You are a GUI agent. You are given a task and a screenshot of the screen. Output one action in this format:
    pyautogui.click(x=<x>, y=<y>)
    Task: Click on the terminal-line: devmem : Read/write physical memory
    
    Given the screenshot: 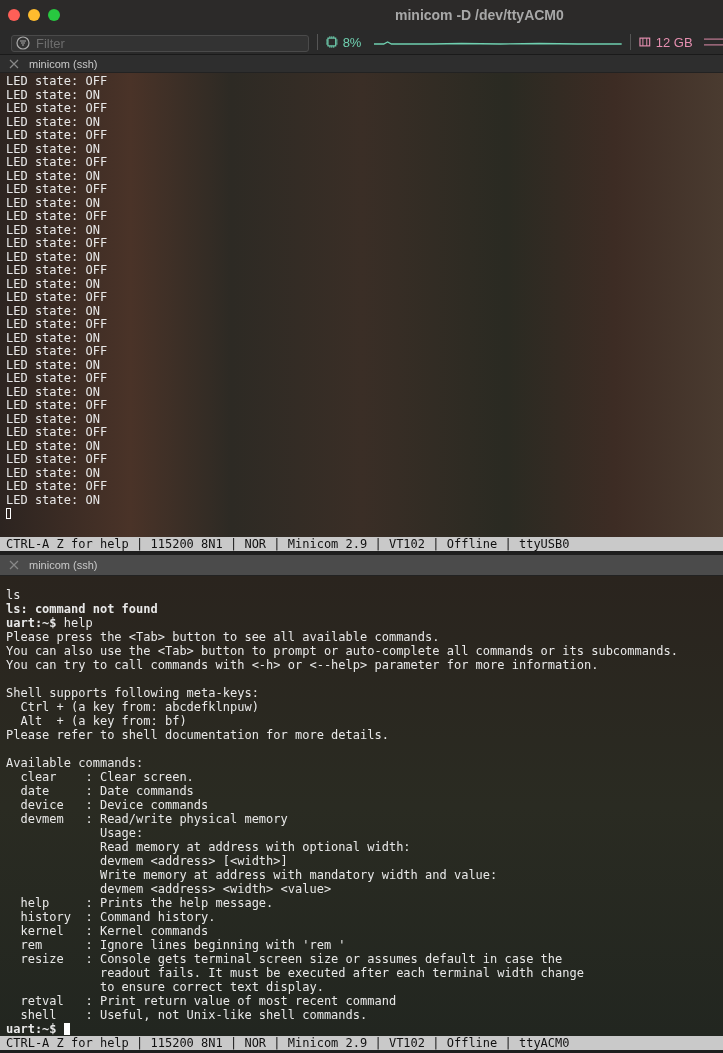 What is the action you would take?
    pyautogui.click(x=153, y=819)
    